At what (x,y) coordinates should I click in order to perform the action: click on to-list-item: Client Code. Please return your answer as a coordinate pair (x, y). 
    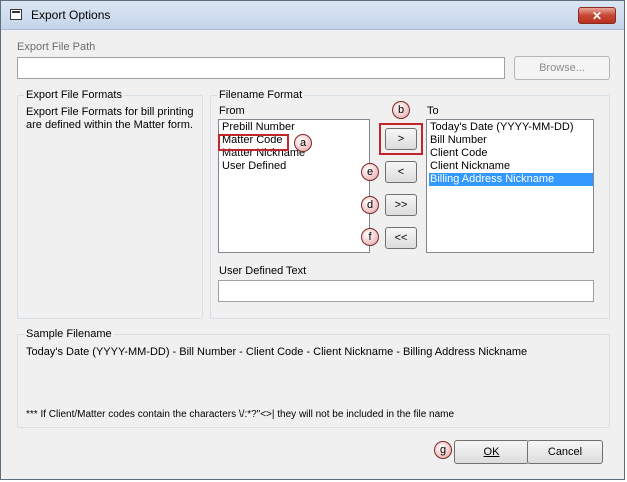
    Looking at the image, I should click on (511, 153).